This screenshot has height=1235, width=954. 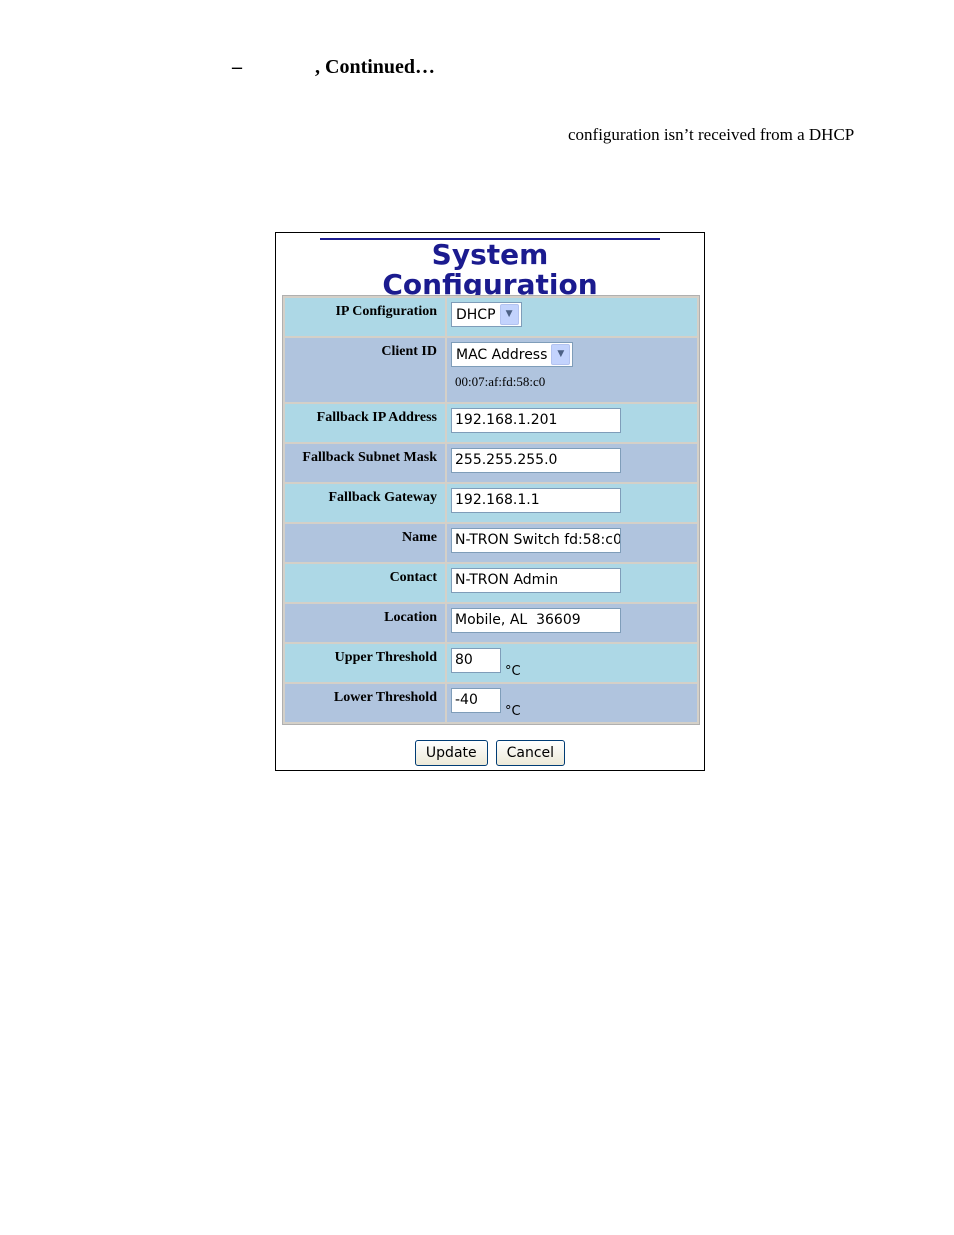 I want to click on row-fallback-ip: Fallback IP Address 192.168.1.201, so click(x=491, y=423).